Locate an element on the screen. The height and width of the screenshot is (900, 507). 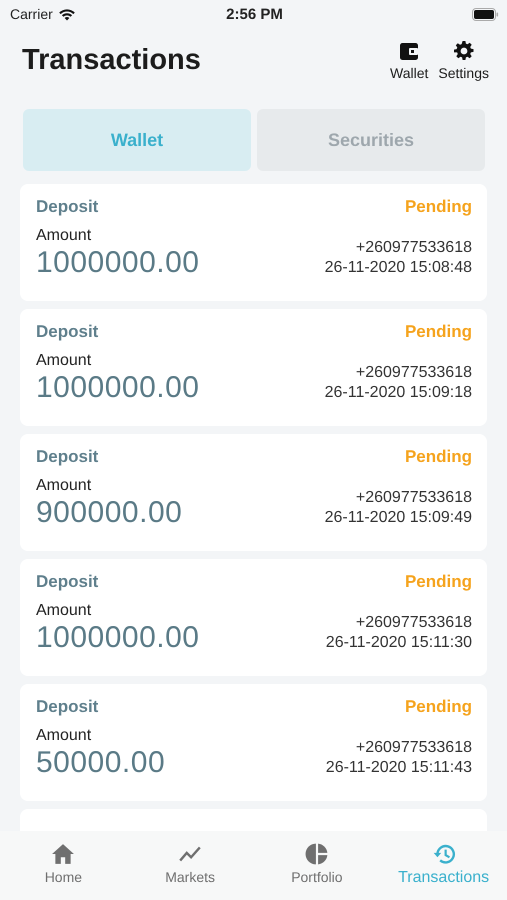
transaction-date: 26-11-2020 15:09:18 is located at coordinates (398, 393).